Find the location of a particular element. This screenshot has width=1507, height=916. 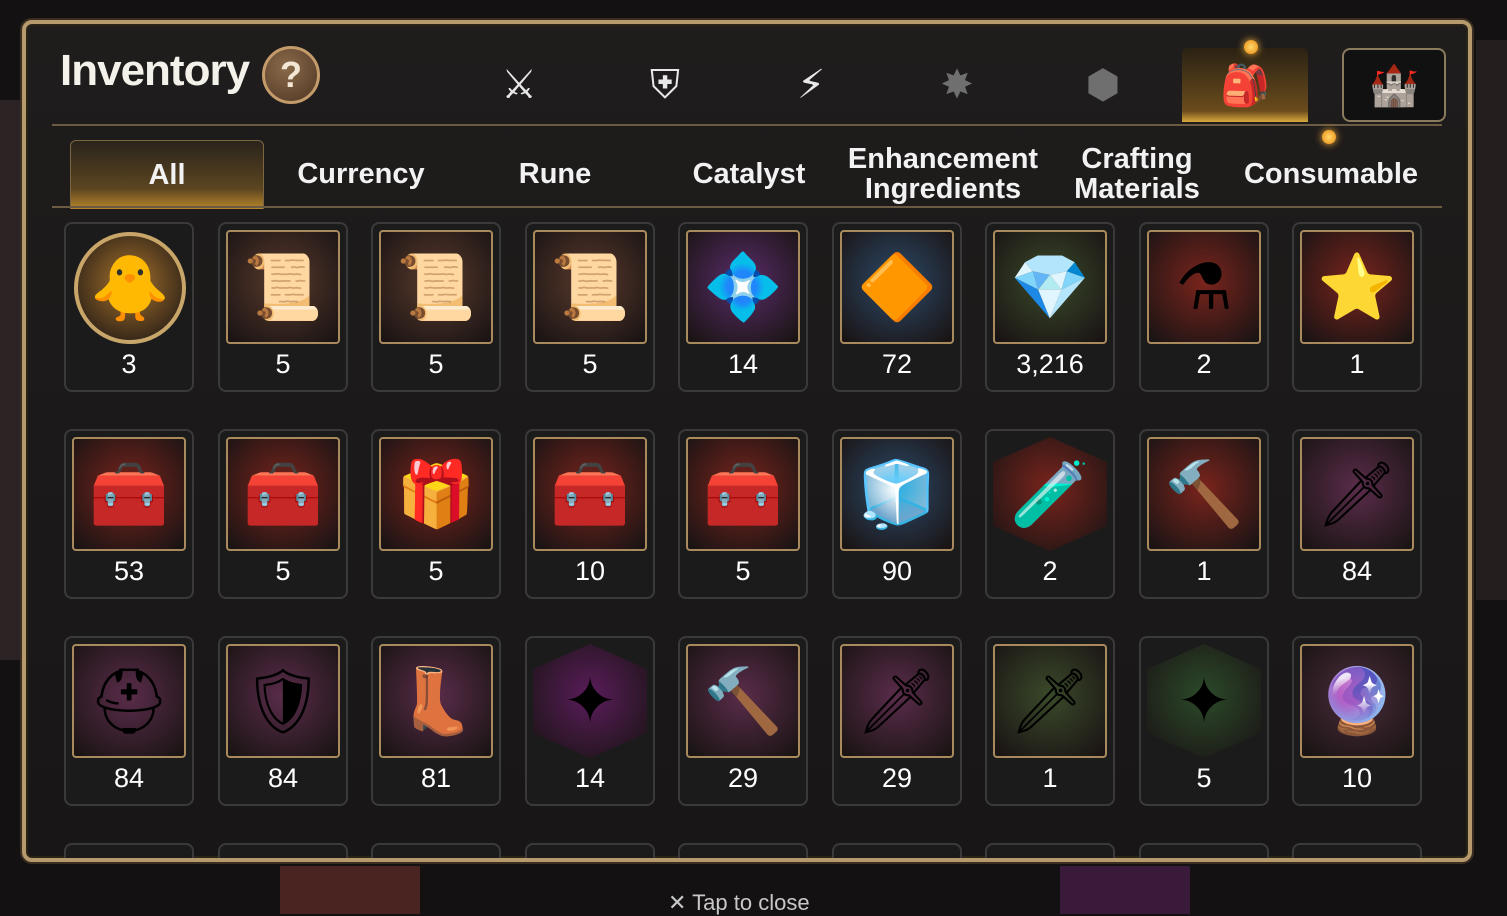

item-count: 10 is located at coordinates (590, 571).